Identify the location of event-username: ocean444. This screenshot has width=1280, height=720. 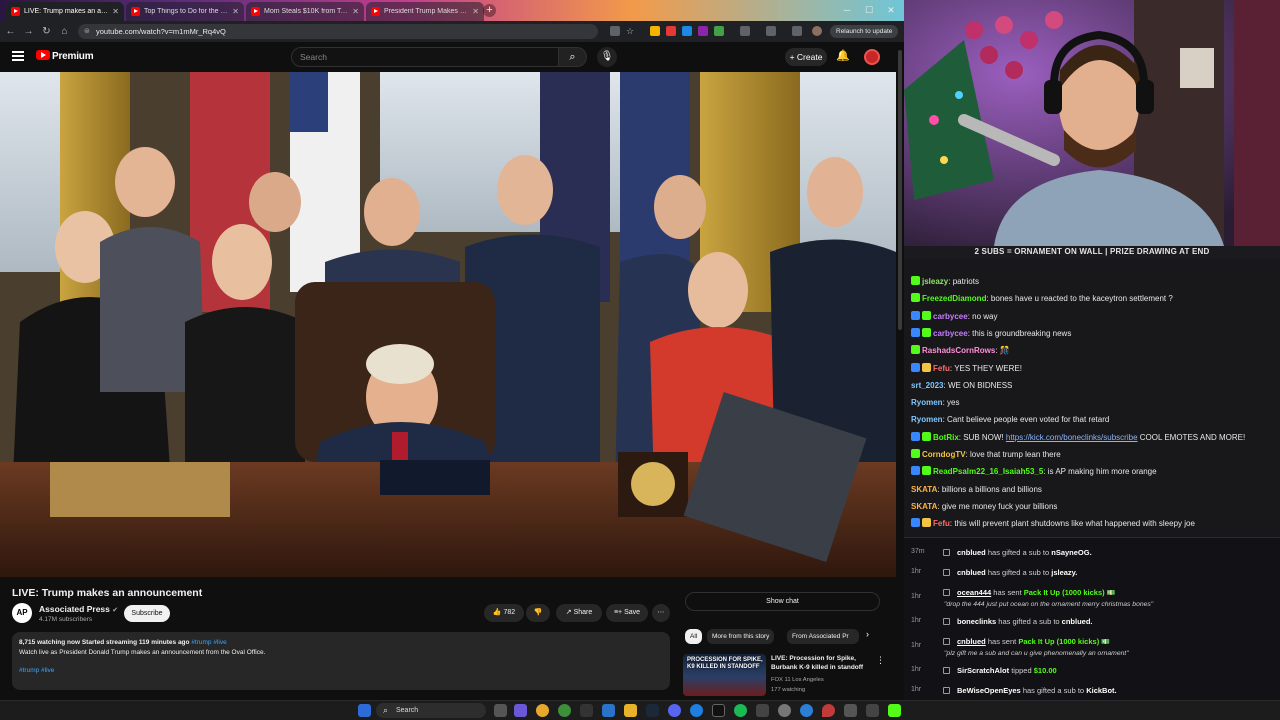
(974, 592).